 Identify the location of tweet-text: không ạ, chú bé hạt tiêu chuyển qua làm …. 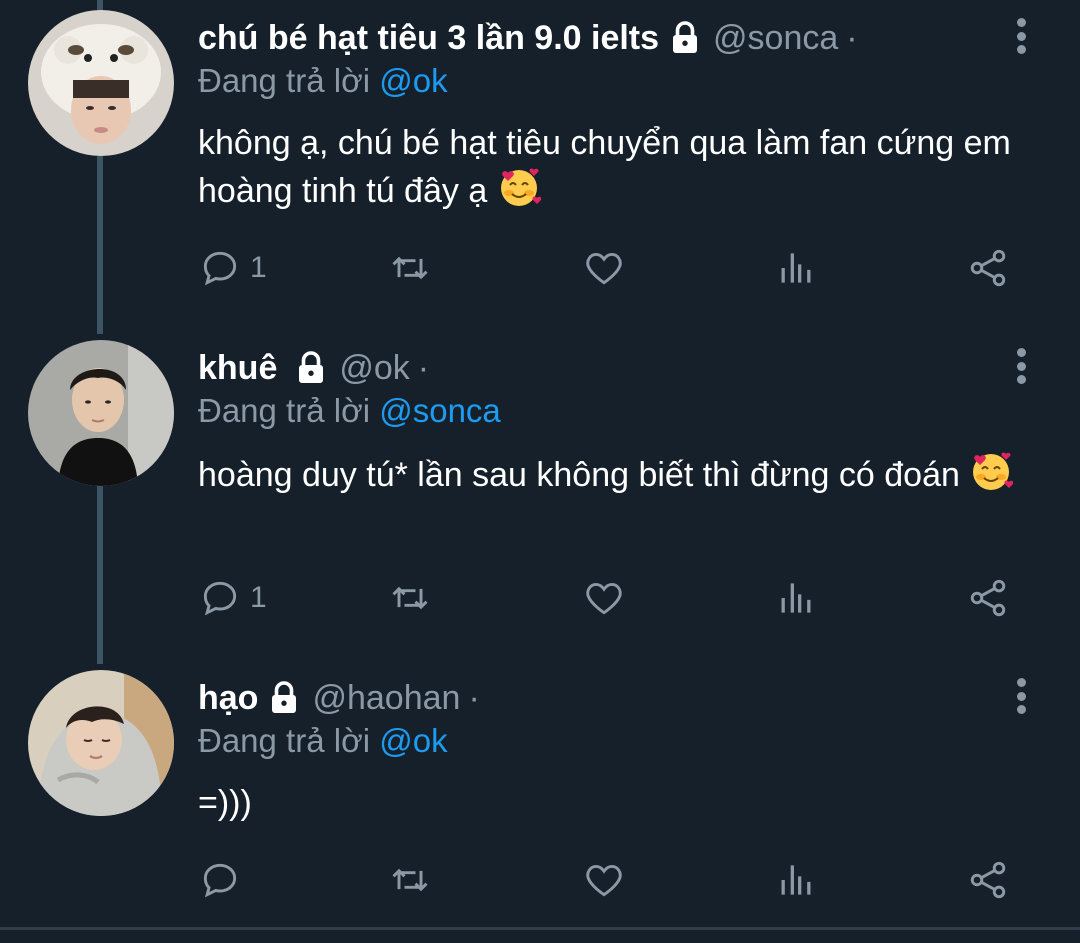
(628, 167).